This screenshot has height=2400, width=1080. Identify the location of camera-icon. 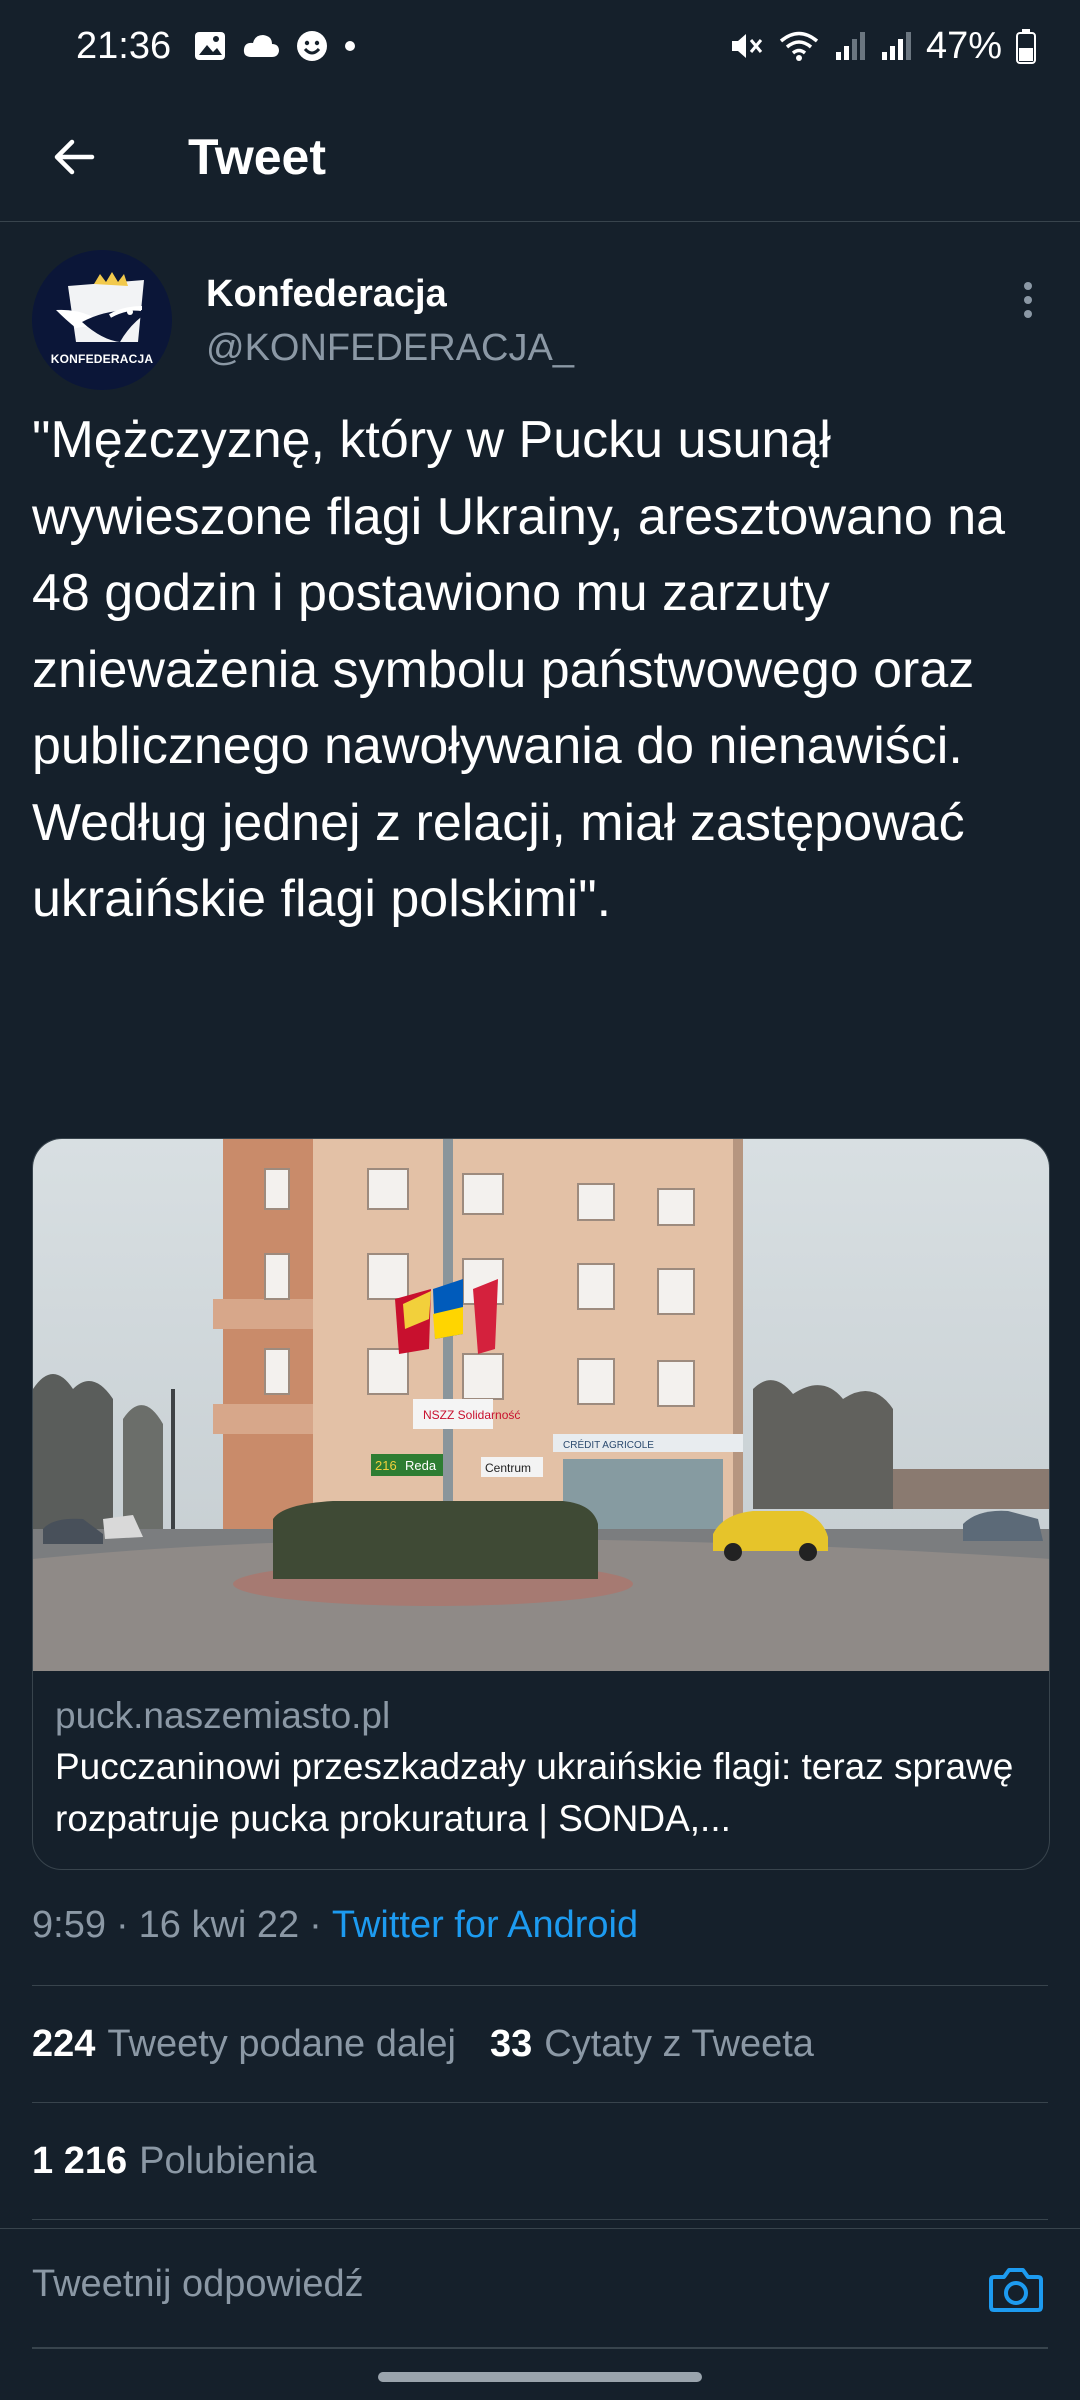
(1016, 2290).